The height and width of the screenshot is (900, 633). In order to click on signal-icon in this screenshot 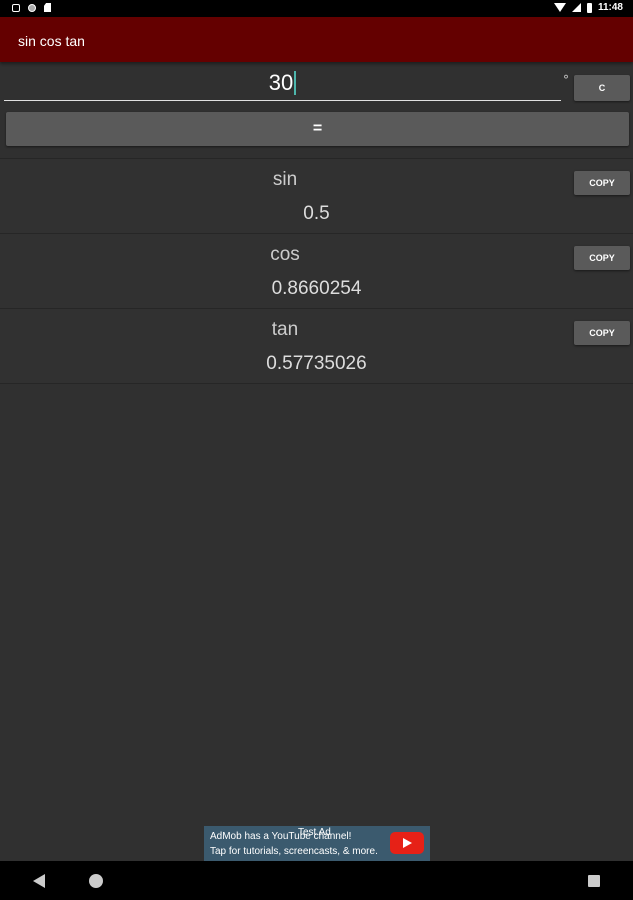, I will do `click(576, 7)`.